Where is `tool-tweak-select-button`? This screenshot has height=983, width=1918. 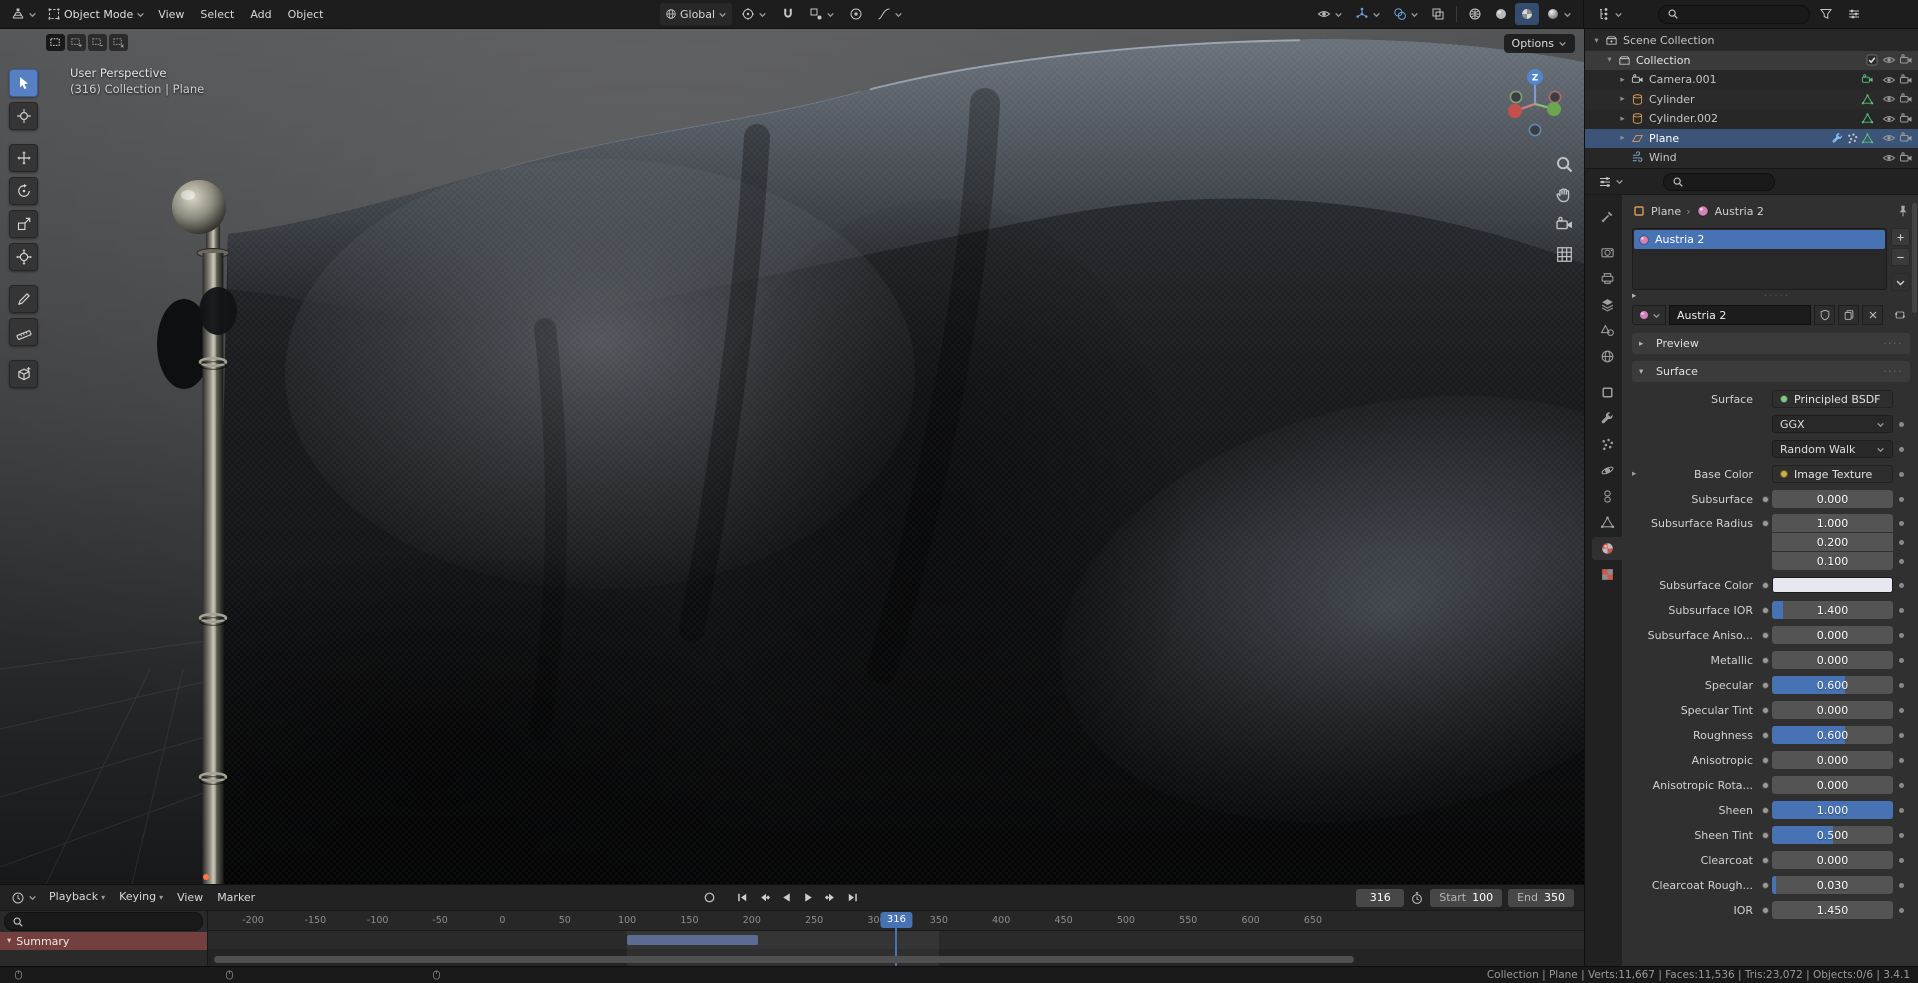
tool-tweak-select-button is located at coordinates (23, 83).